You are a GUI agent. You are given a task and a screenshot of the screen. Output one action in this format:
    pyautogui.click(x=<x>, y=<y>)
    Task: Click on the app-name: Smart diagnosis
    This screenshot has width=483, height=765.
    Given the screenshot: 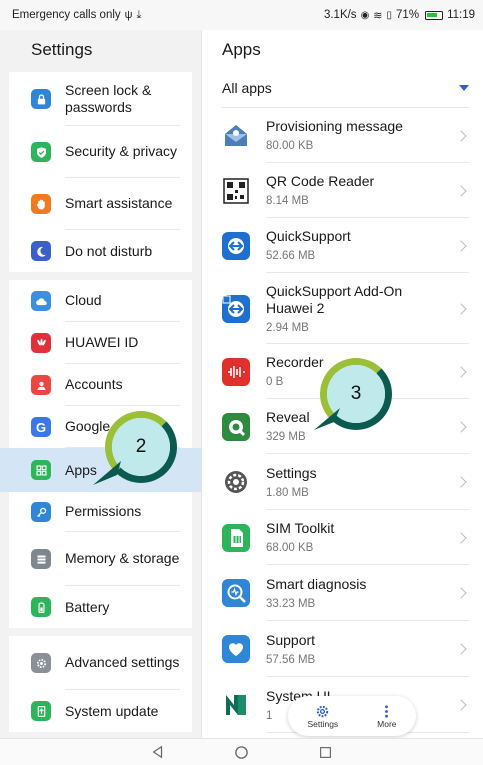 What is the action you would take?
    pyautogui.click(x=316, y=583)
    